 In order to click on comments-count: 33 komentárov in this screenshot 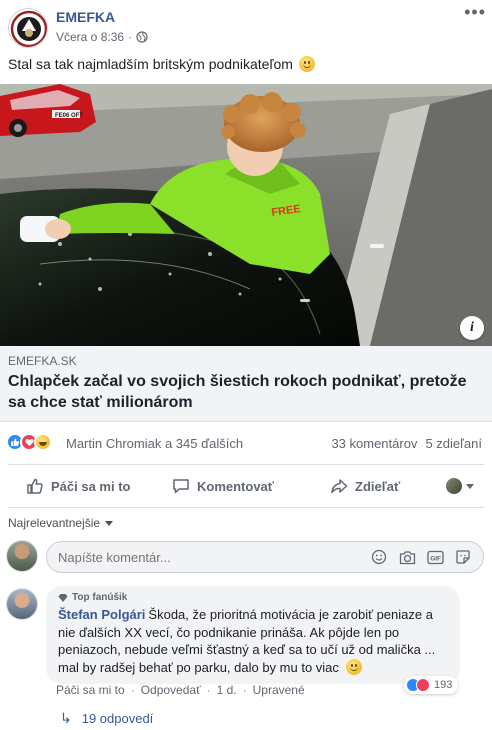, I will do `click(374, 443)`.